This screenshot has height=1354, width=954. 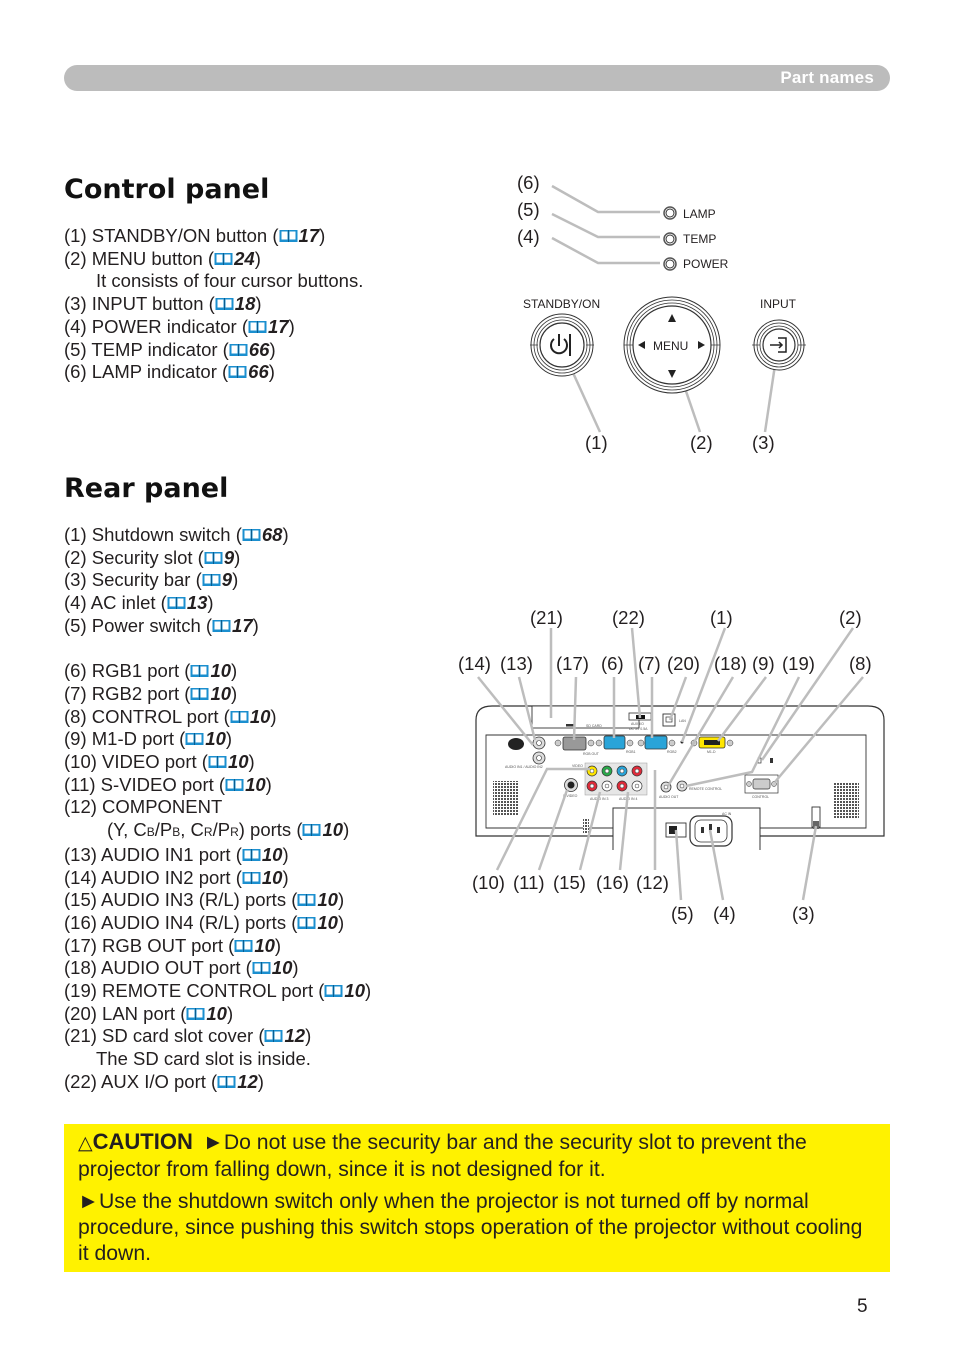 I want to click on label-remote-control: REMOTE CONTROL, so click(x=705, y=789).